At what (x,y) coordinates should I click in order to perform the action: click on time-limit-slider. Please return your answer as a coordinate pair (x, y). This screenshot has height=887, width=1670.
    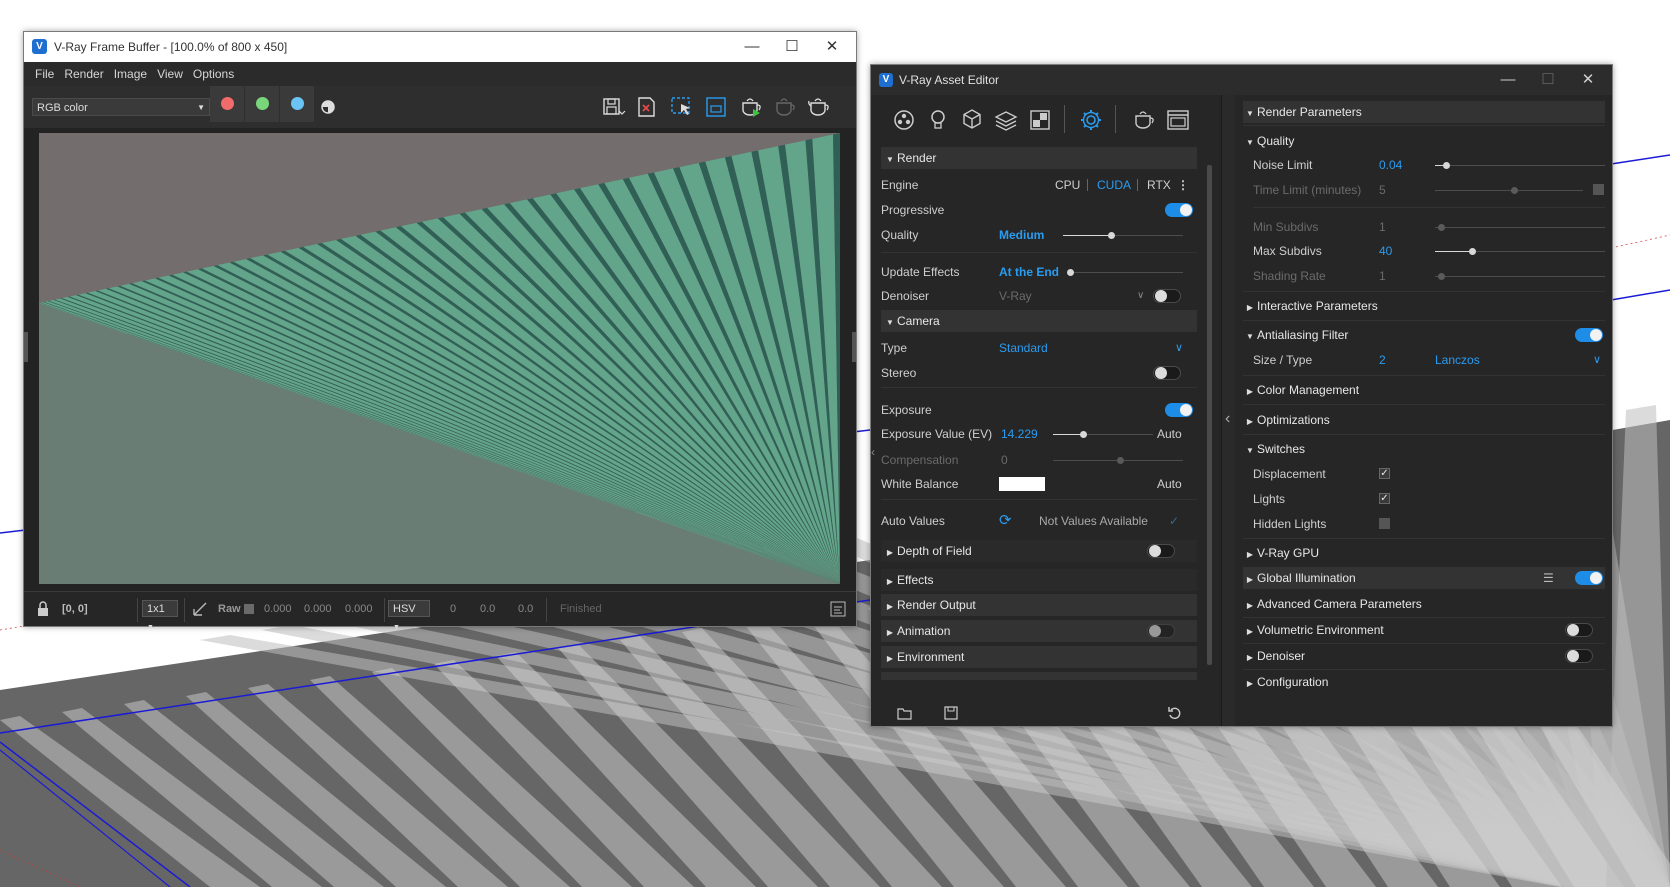
    Looking at the image, I should click on (1509, 190).